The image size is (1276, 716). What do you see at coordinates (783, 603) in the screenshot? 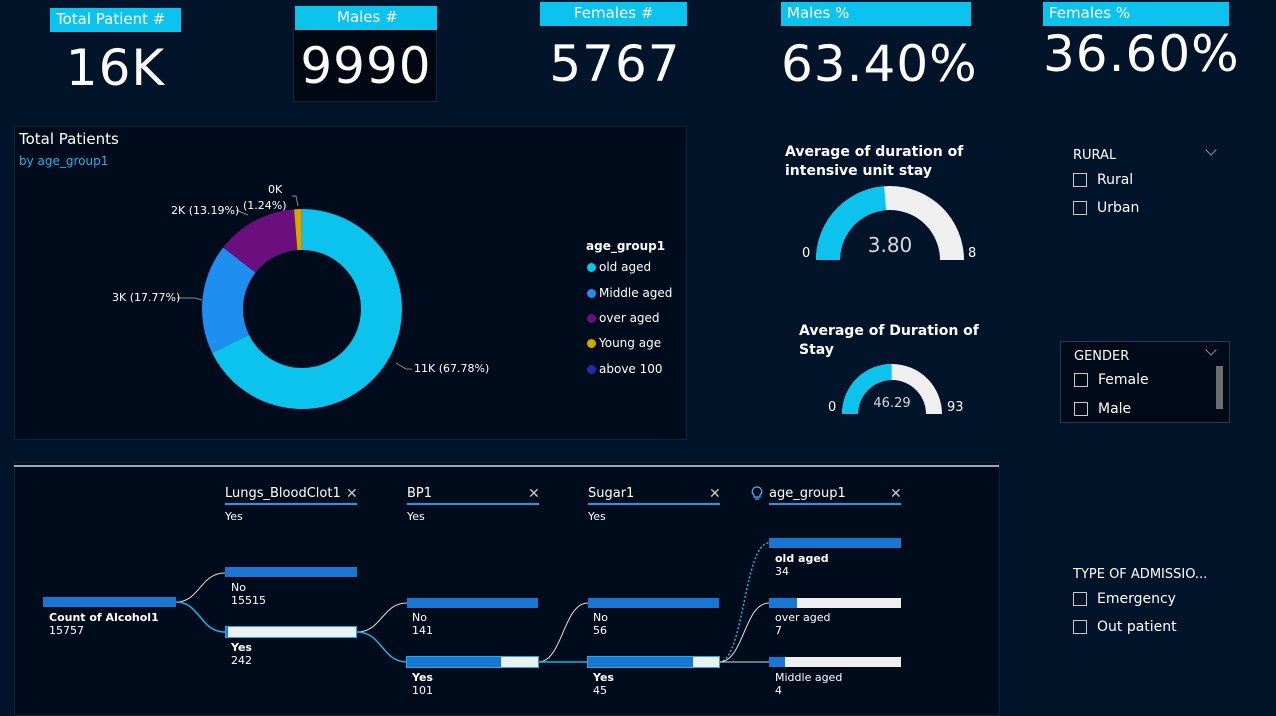
I see `age-over-bar` at bounding box center [783, 603].